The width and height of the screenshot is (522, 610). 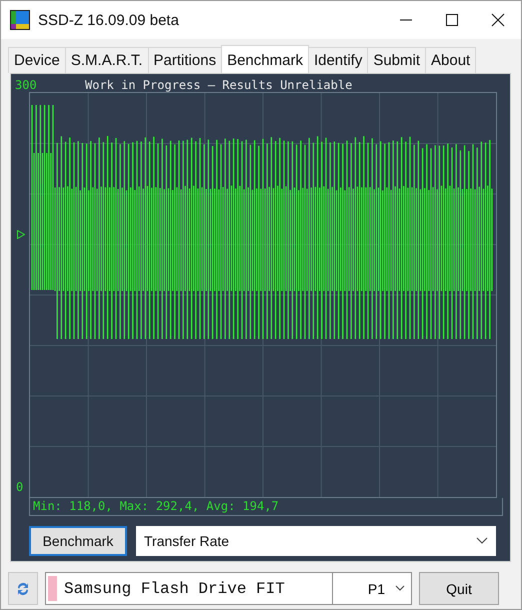 I want to click on refresh-icon, so click(x=23, y=588).